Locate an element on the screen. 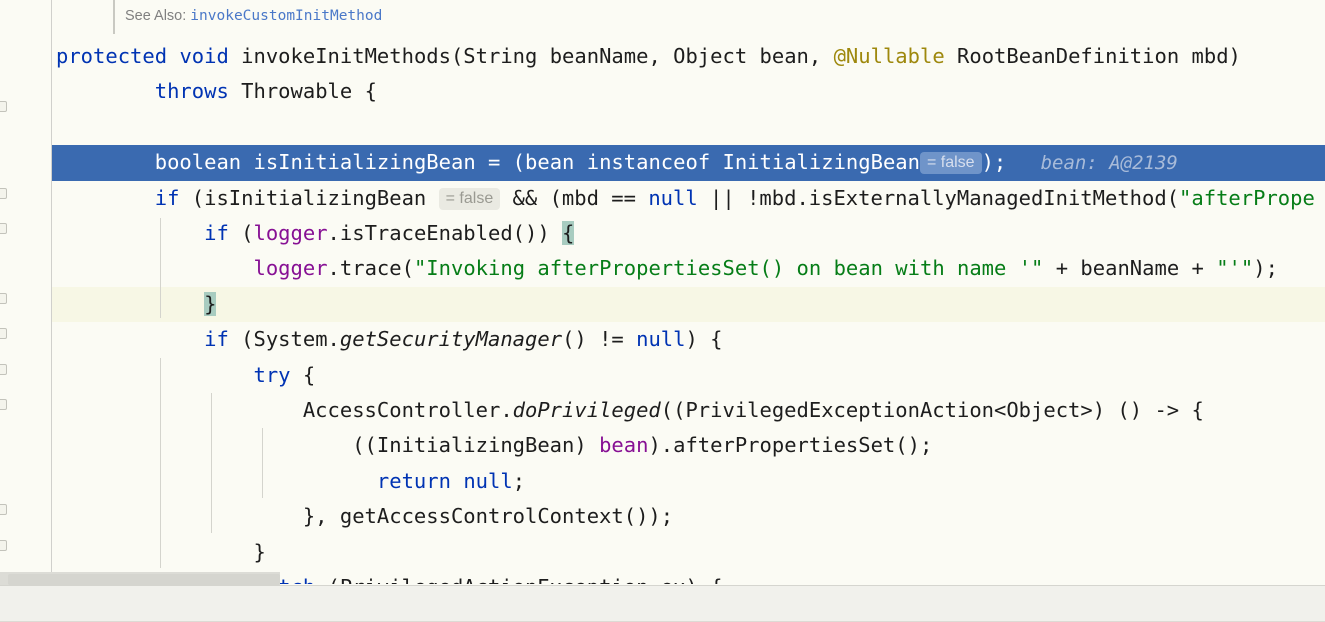 The image size is (1325, 622). code-line-throws: throws Throwable { is located at coordinates (662, 91).